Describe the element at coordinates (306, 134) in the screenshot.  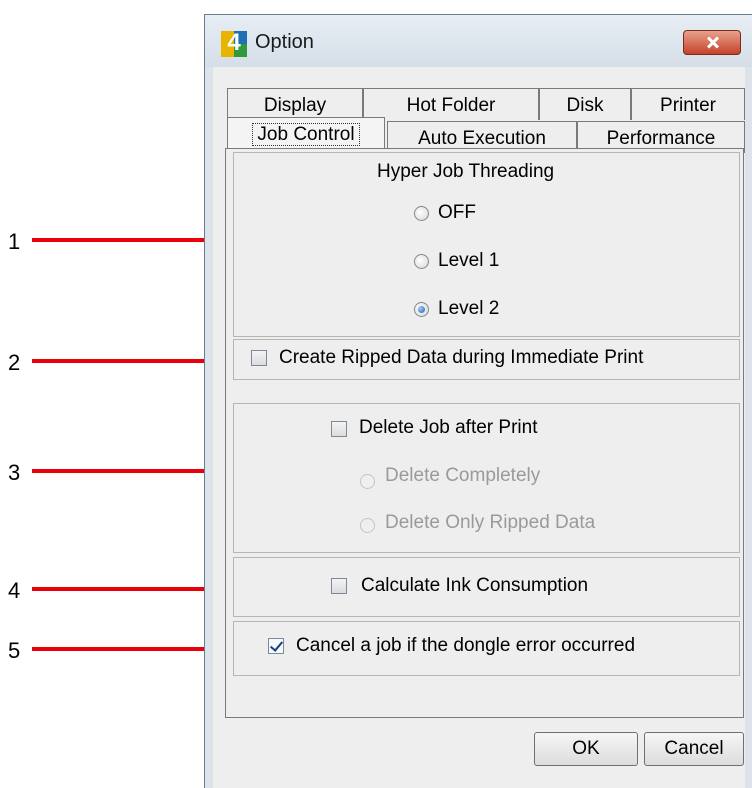
I see `tab-job-control-label: Job Control` at that location.